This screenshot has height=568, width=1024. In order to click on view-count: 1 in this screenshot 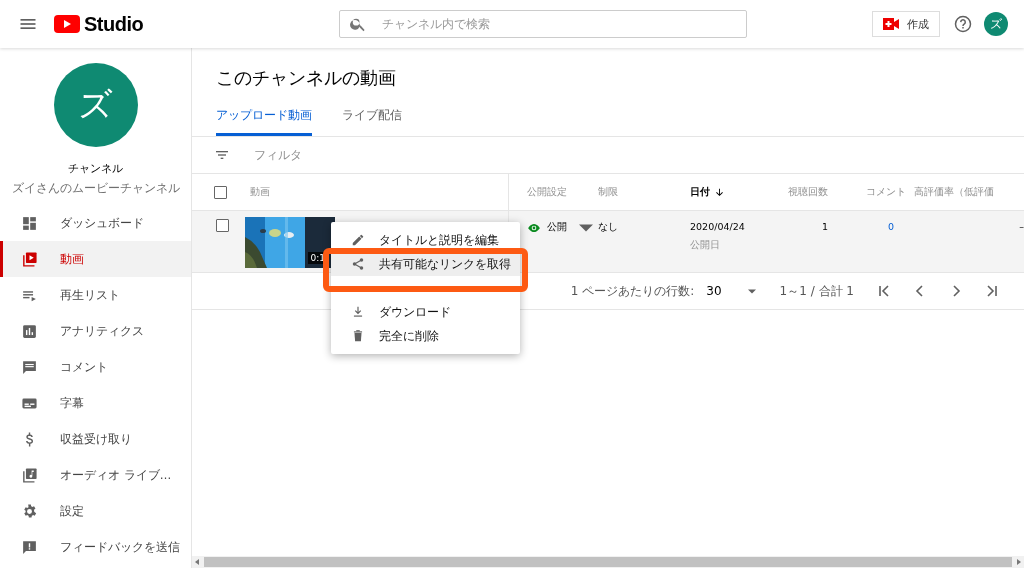, I will do `click(824, 226)`.